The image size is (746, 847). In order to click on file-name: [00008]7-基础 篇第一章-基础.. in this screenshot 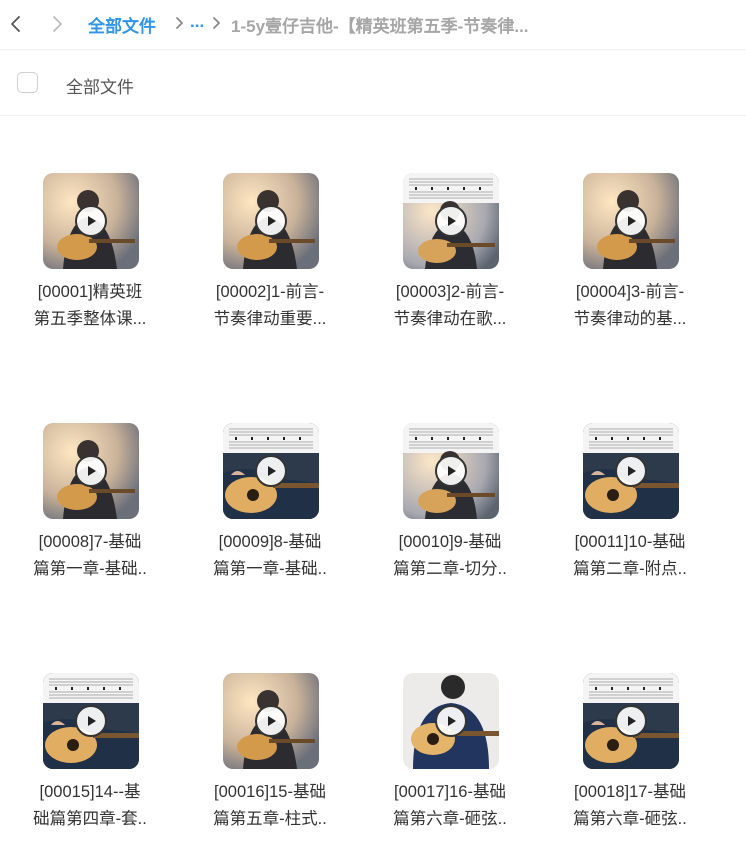, I will do `click(90, 556)`.